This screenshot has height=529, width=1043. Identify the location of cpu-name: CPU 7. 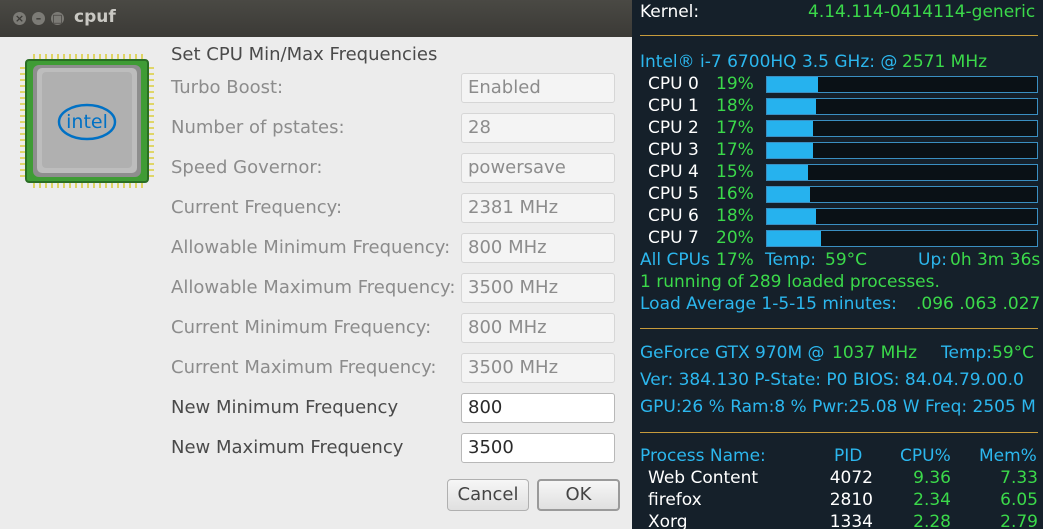
(673, 238).